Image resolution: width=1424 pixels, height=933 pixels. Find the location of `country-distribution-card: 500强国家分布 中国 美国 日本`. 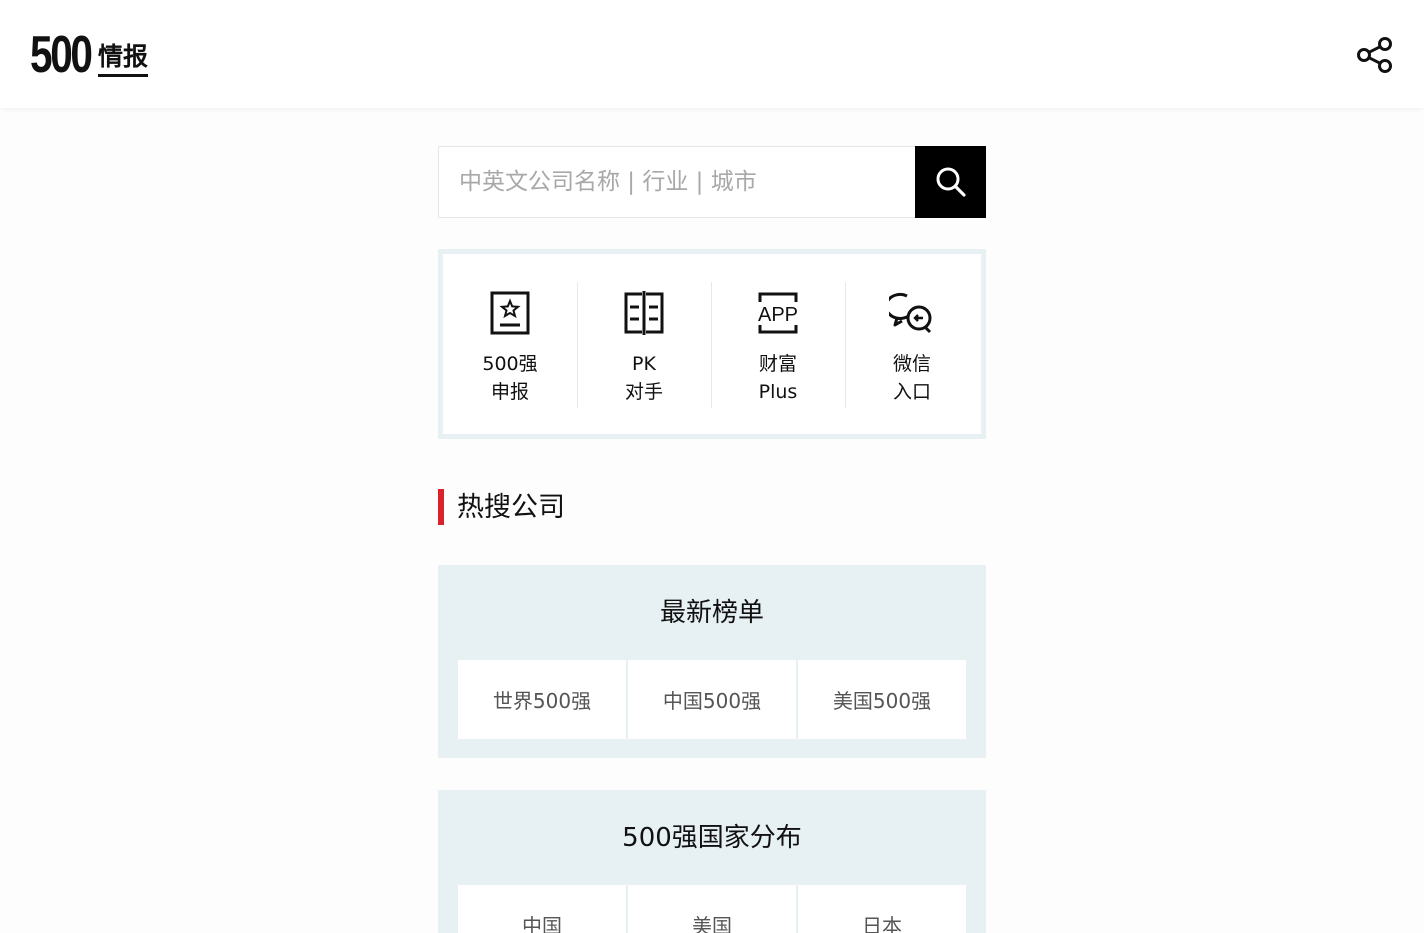

country-distribution-card: 500强国家分布 中国 美国 日本 is located at coordinates (712, 861).